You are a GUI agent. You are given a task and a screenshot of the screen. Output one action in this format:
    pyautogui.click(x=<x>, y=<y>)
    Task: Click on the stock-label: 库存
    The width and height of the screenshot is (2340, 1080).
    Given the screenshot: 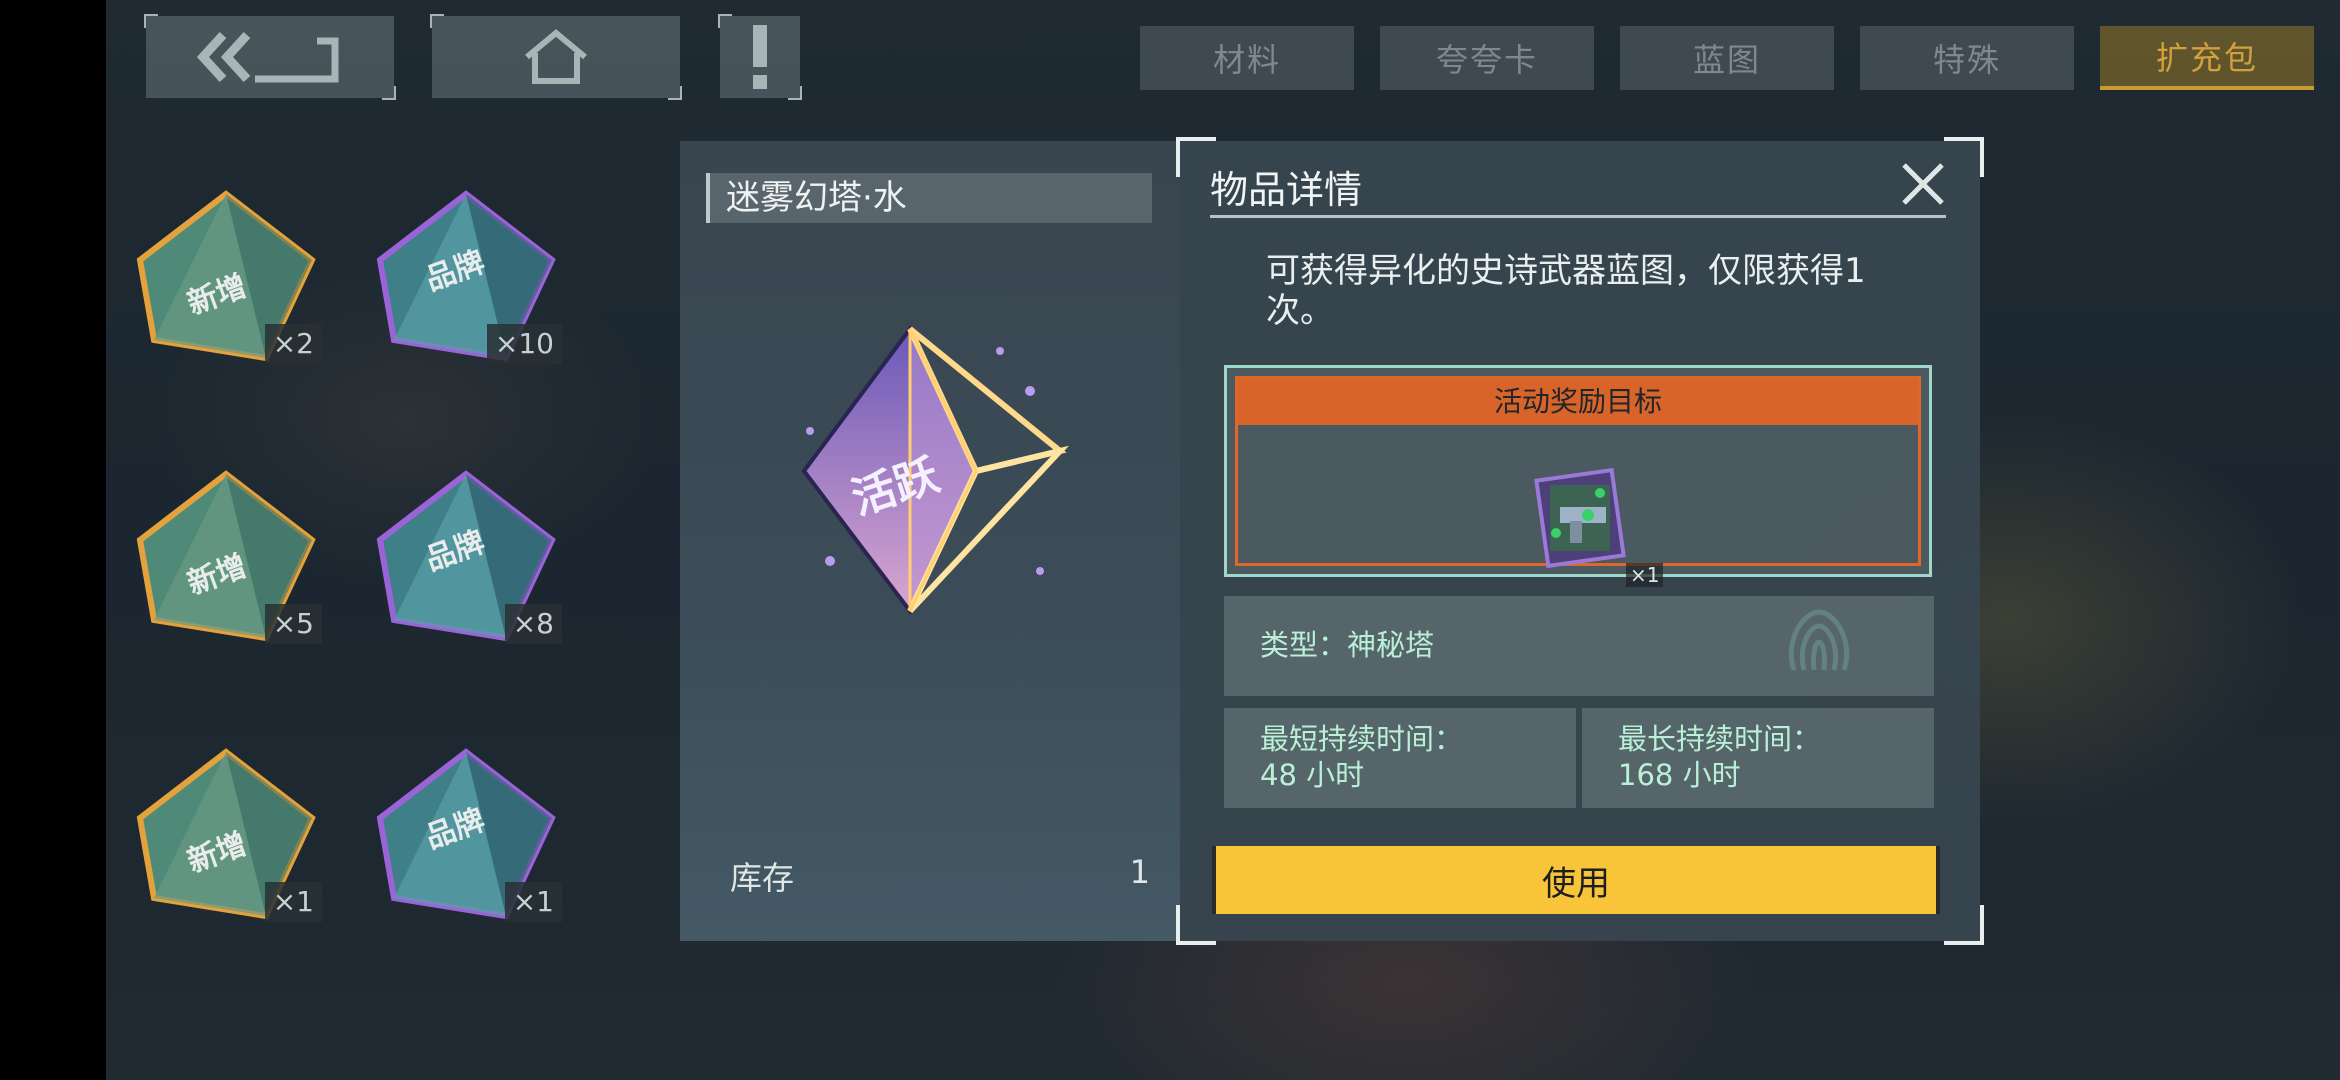 What is the action you would take?
    pyautogui.click(x=762, y=878)
    